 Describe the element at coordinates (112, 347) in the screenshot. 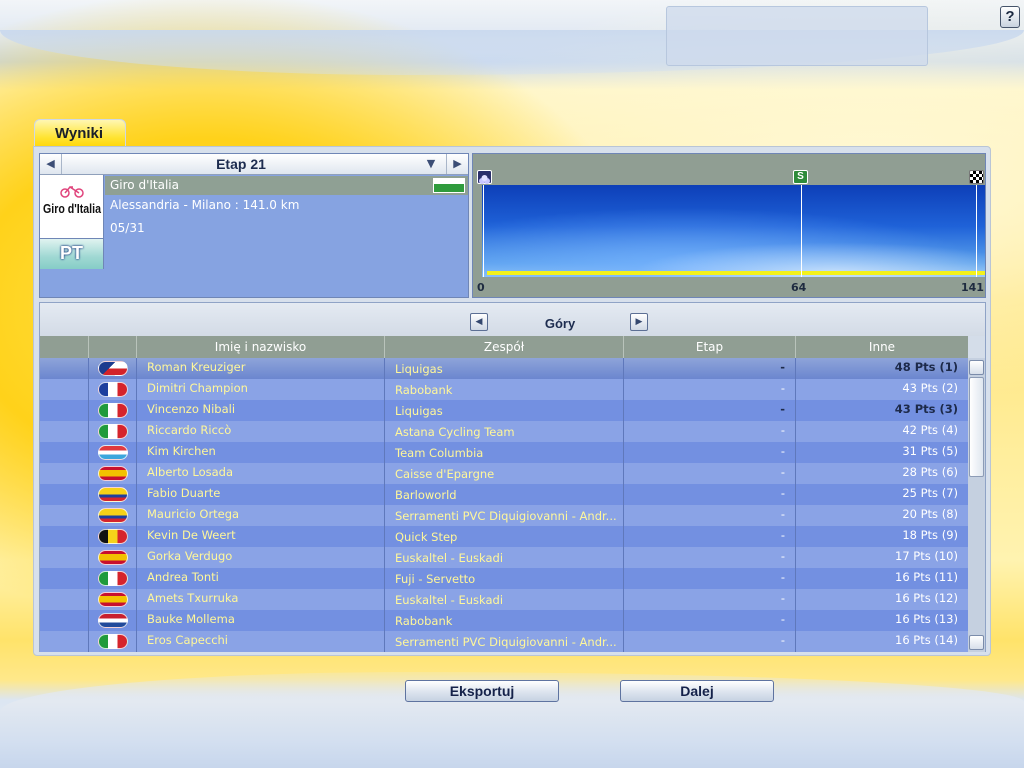

I see `header-flag` at that location.